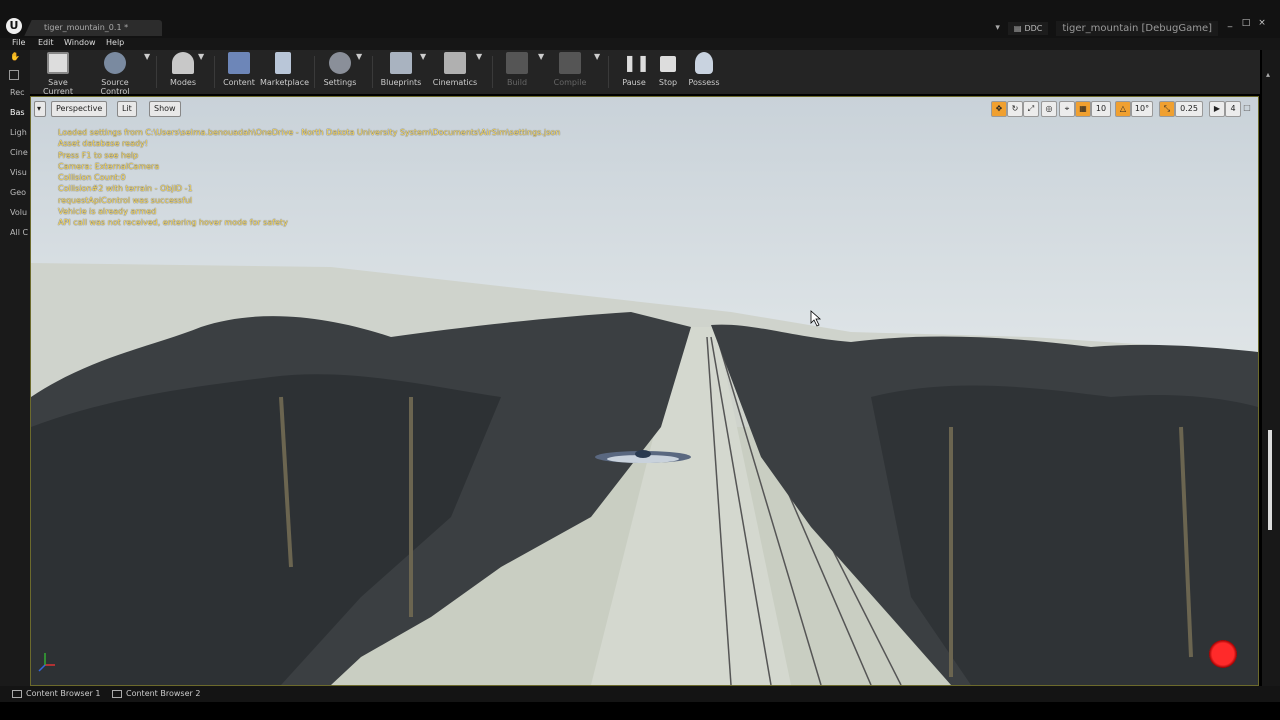 The image size is (1280, 720). What do you see at coordinates (1031, 109) in the screenshot?
I see `scale-tool-icon: ⤢` at bounding box center [1031, 109].